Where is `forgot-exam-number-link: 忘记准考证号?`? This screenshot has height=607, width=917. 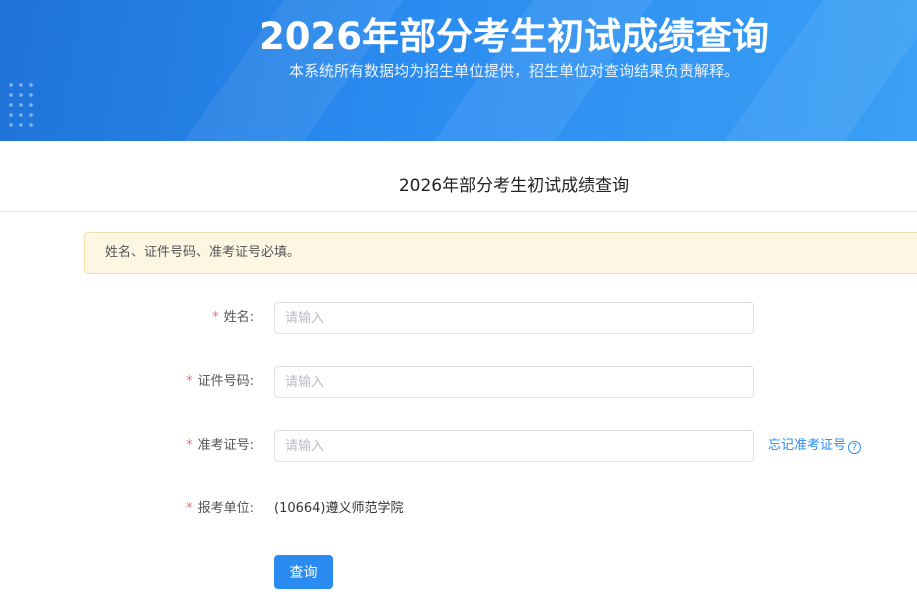
forgot-exam-number-link: 忘记准考证号? is located at coordinates (815, 446).